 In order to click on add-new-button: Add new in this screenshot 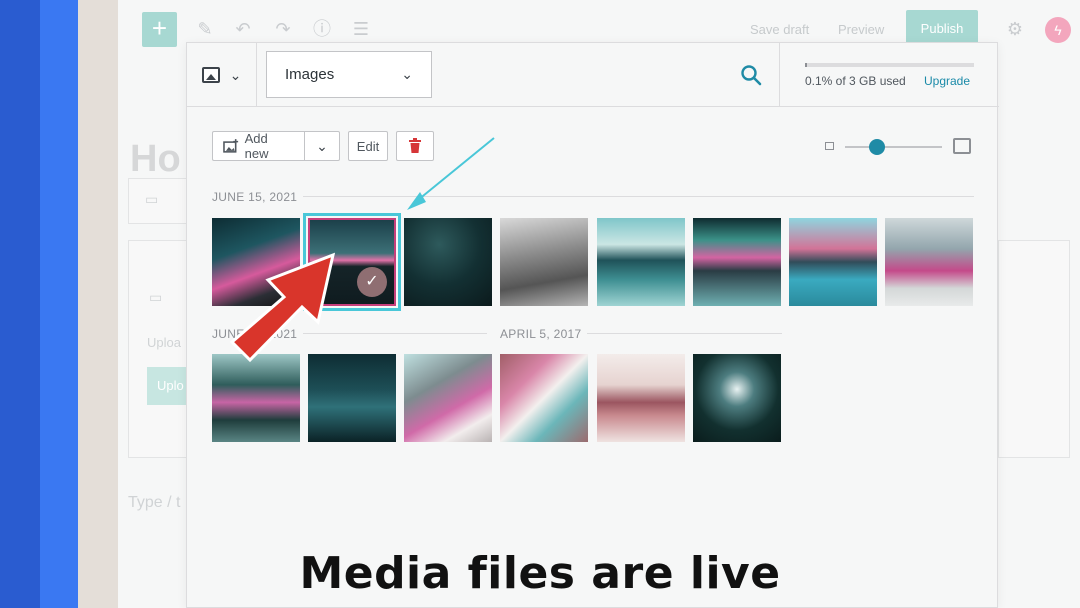, I will do `click(258, 146)`.